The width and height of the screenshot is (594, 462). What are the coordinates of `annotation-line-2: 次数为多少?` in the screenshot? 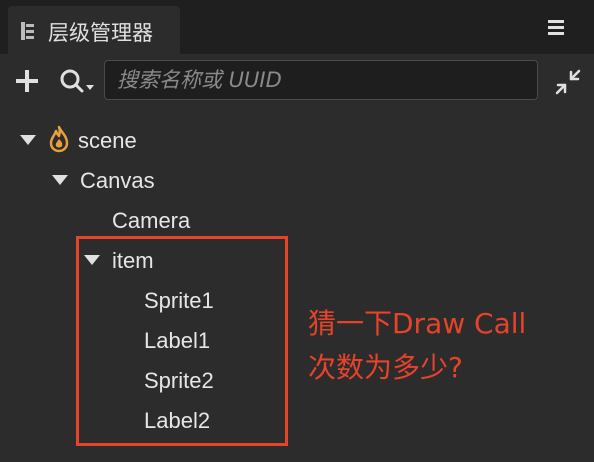 It's located at (385, 367).